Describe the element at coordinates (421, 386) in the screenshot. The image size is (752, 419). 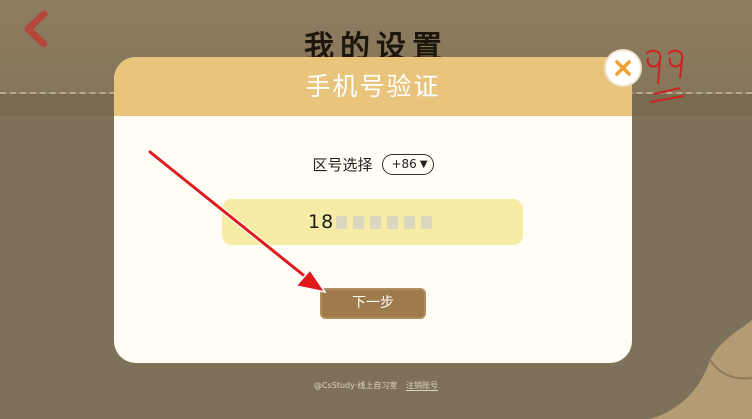
I see `deactivate-account-link: 注销账号` at that location.